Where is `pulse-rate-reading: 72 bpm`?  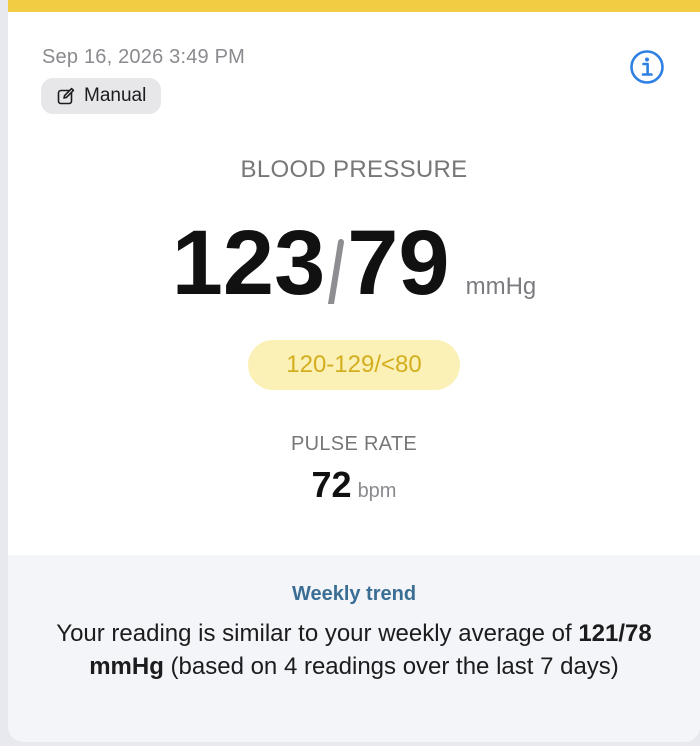 pulse-rate-reading: 72 bpm is located at coordinates (354, 485).